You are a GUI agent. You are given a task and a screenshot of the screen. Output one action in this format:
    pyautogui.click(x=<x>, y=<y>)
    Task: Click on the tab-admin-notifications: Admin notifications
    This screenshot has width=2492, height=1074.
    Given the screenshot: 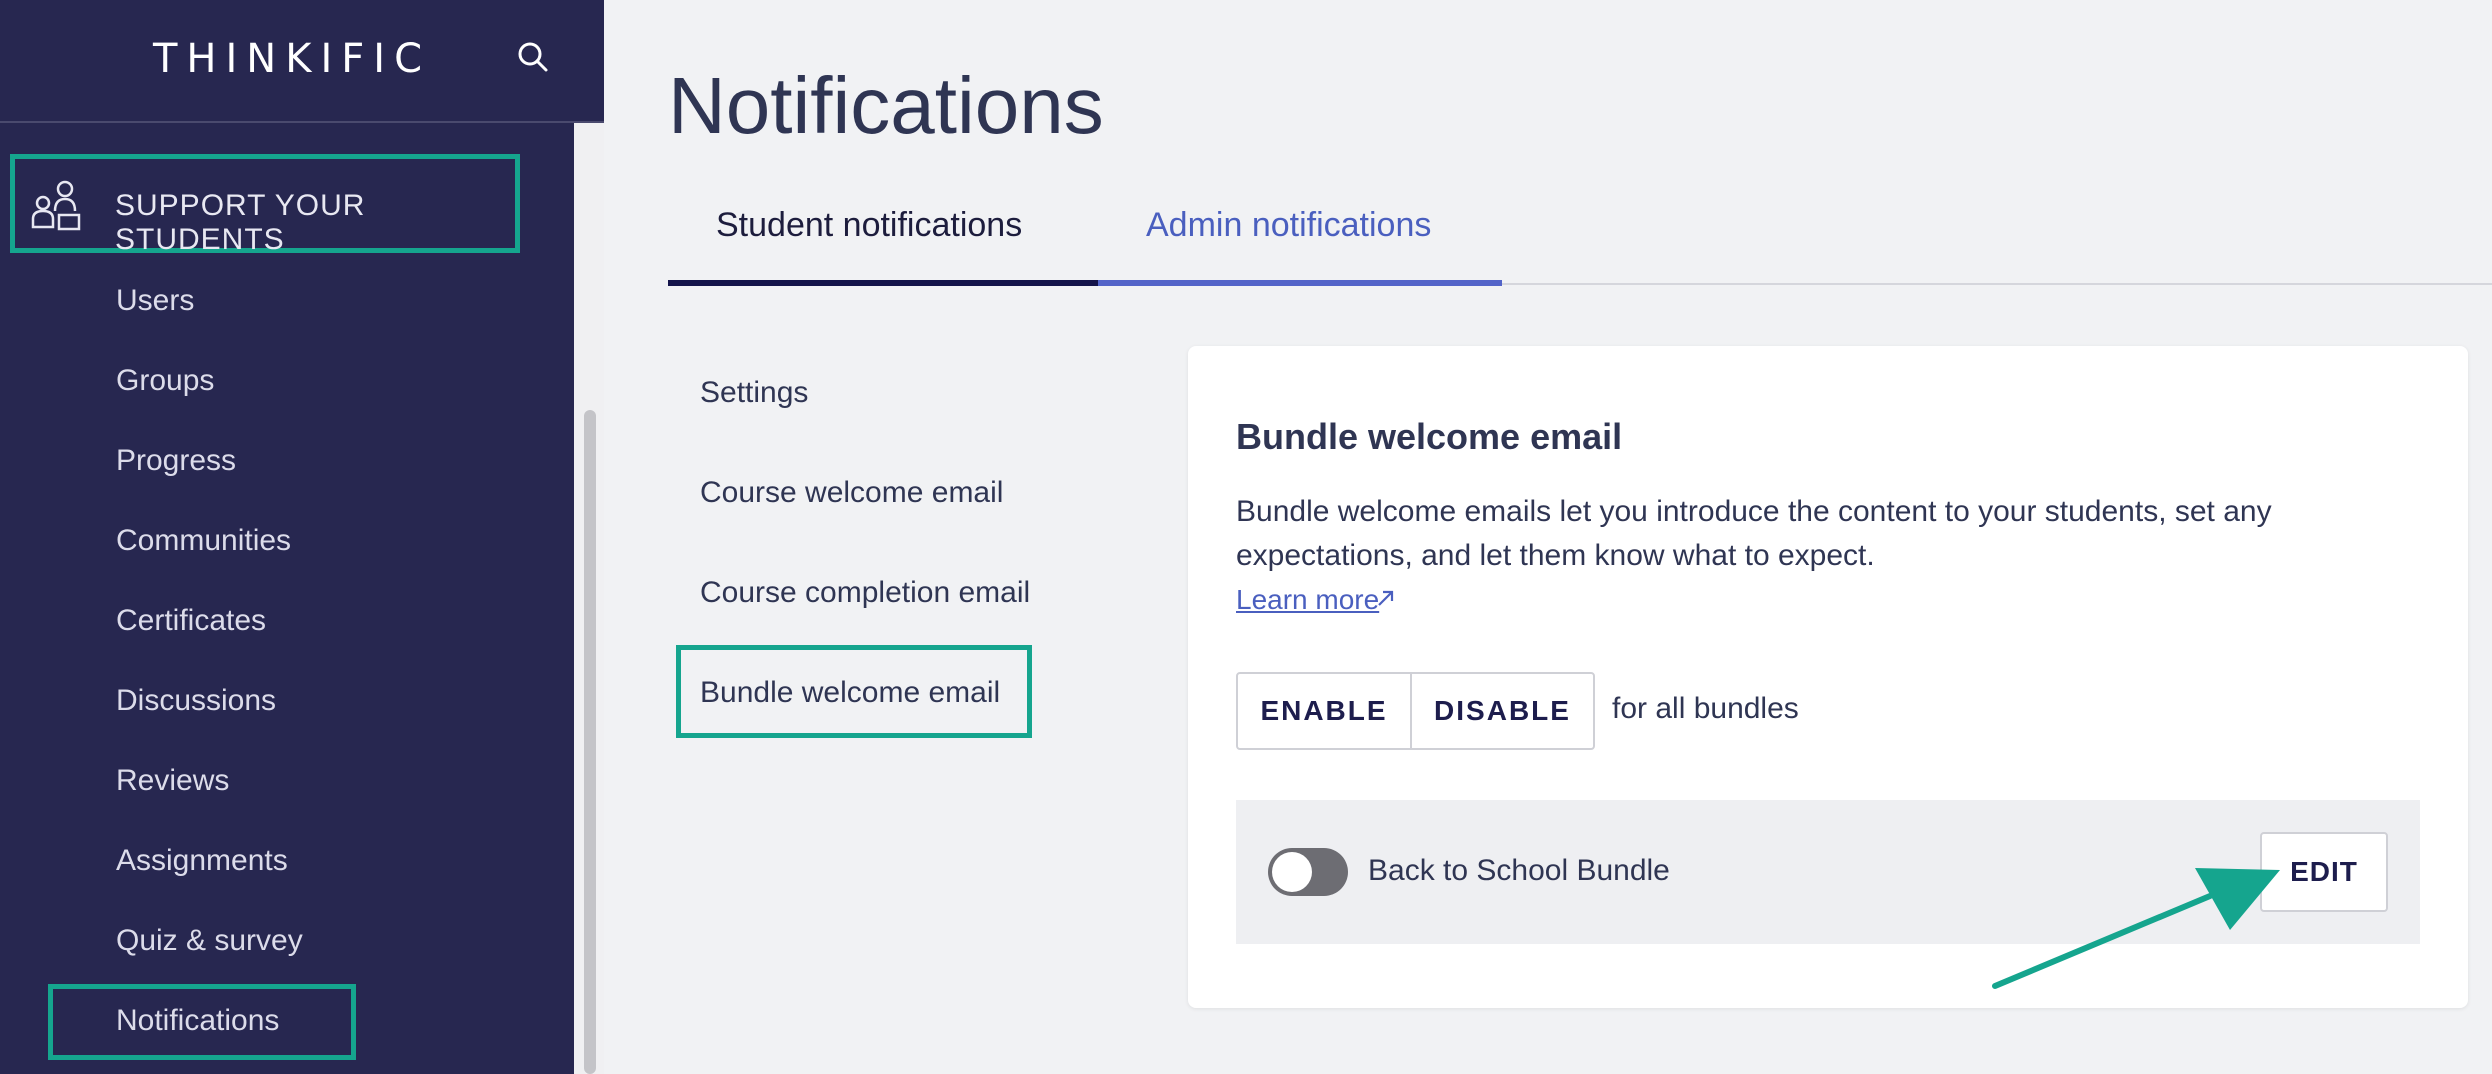 What is the action you would take?
    pyautogui.click(x=1288, y=225)
    